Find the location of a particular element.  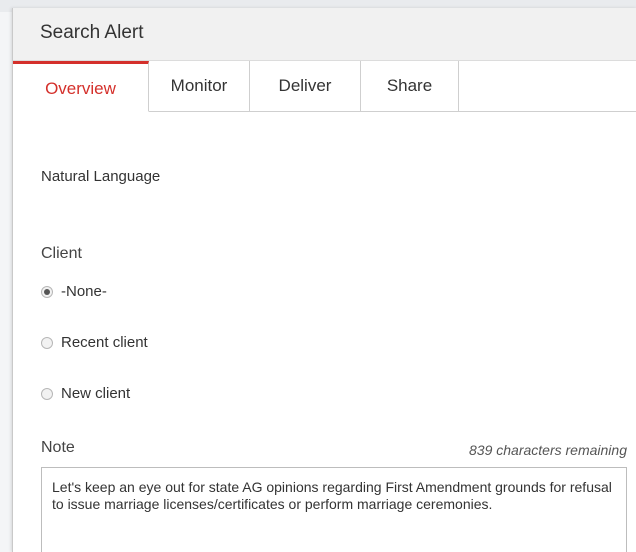

search-type-label: Natural Language is located at coordinates (101, 176).